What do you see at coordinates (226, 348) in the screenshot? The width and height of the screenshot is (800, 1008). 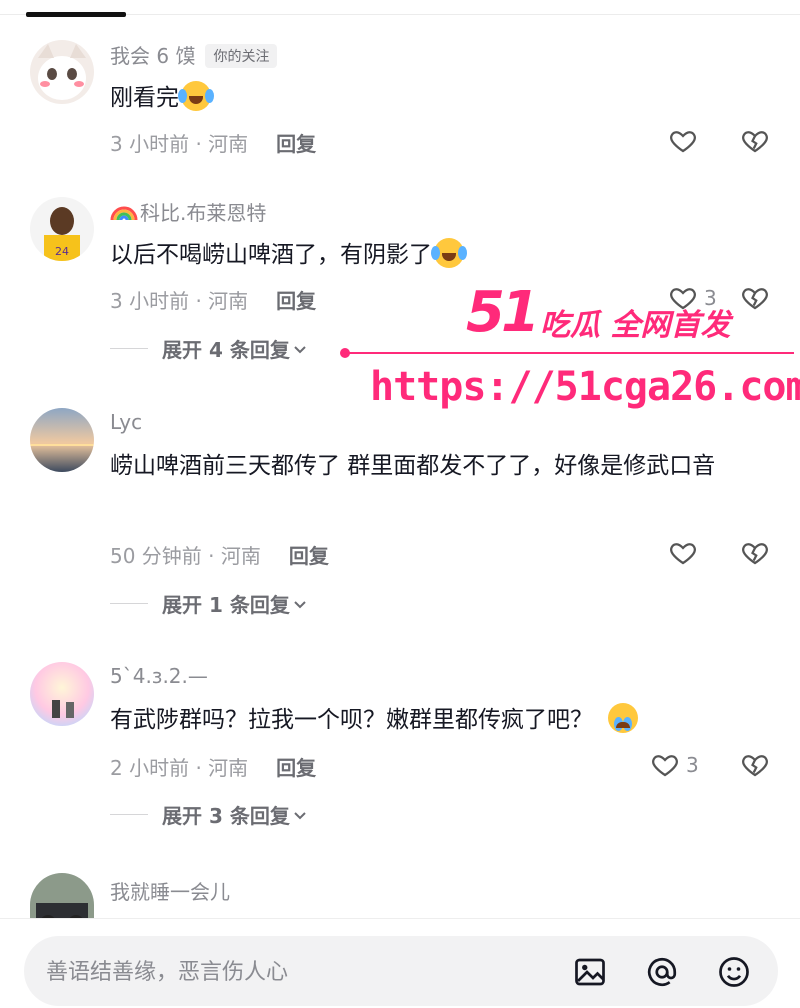 I see `expand-replies-label: 展开 4 条回复` at bounding box center [226, 348].